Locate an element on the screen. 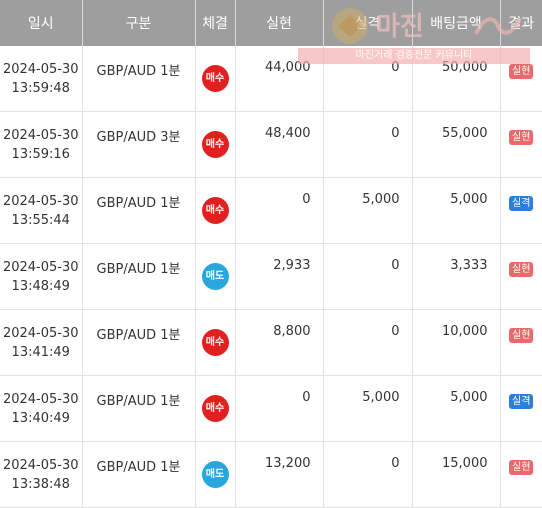 The height and width of the screenshot is (508, 542). cell-type: GBP/AUD 3분 is located at coordinates (139, 144).